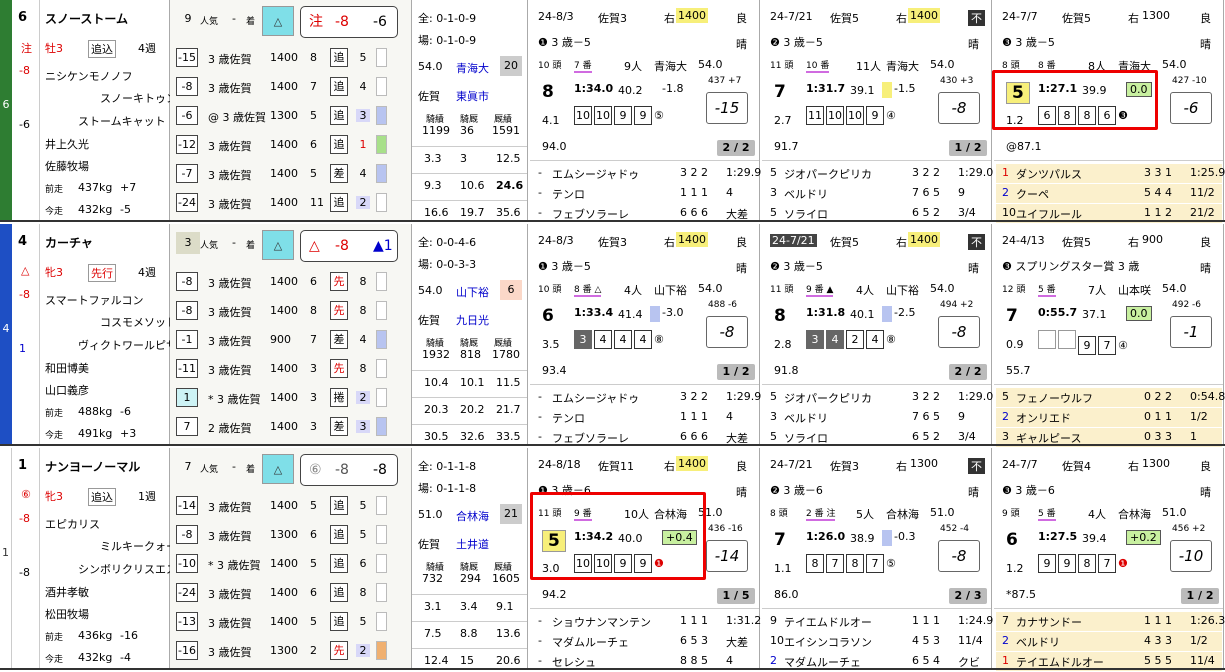  What do you see at coordinates (1054, 398) in the screenshot?
I see `finisher-name: フェノーウルフ` at bounding box center [1054, 398].